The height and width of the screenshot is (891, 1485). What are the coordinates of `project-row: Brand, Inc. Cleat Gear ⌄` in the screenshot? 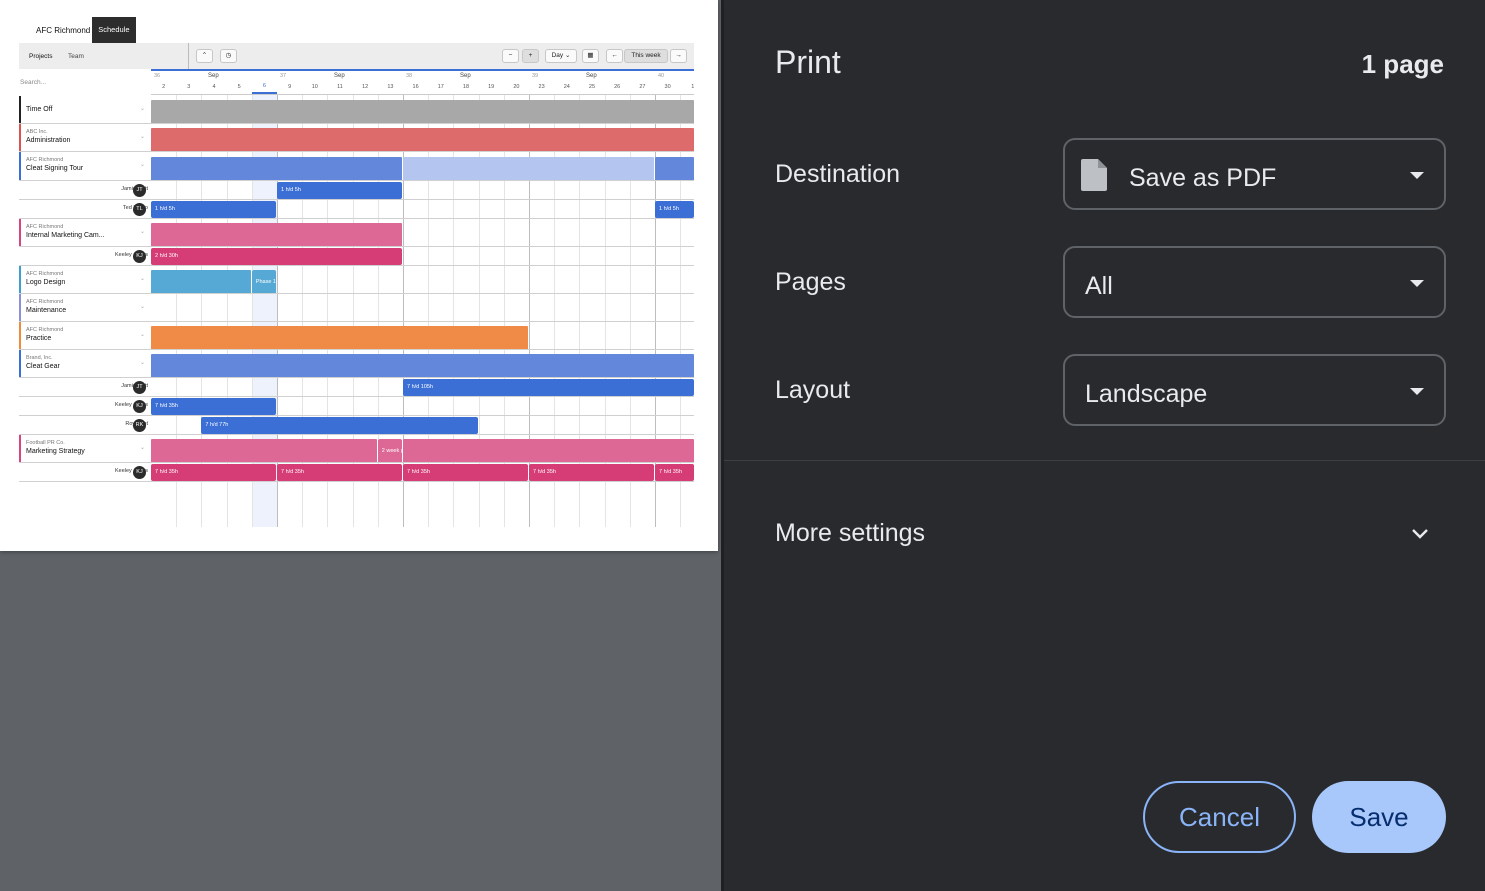 It's located at (356, 364).